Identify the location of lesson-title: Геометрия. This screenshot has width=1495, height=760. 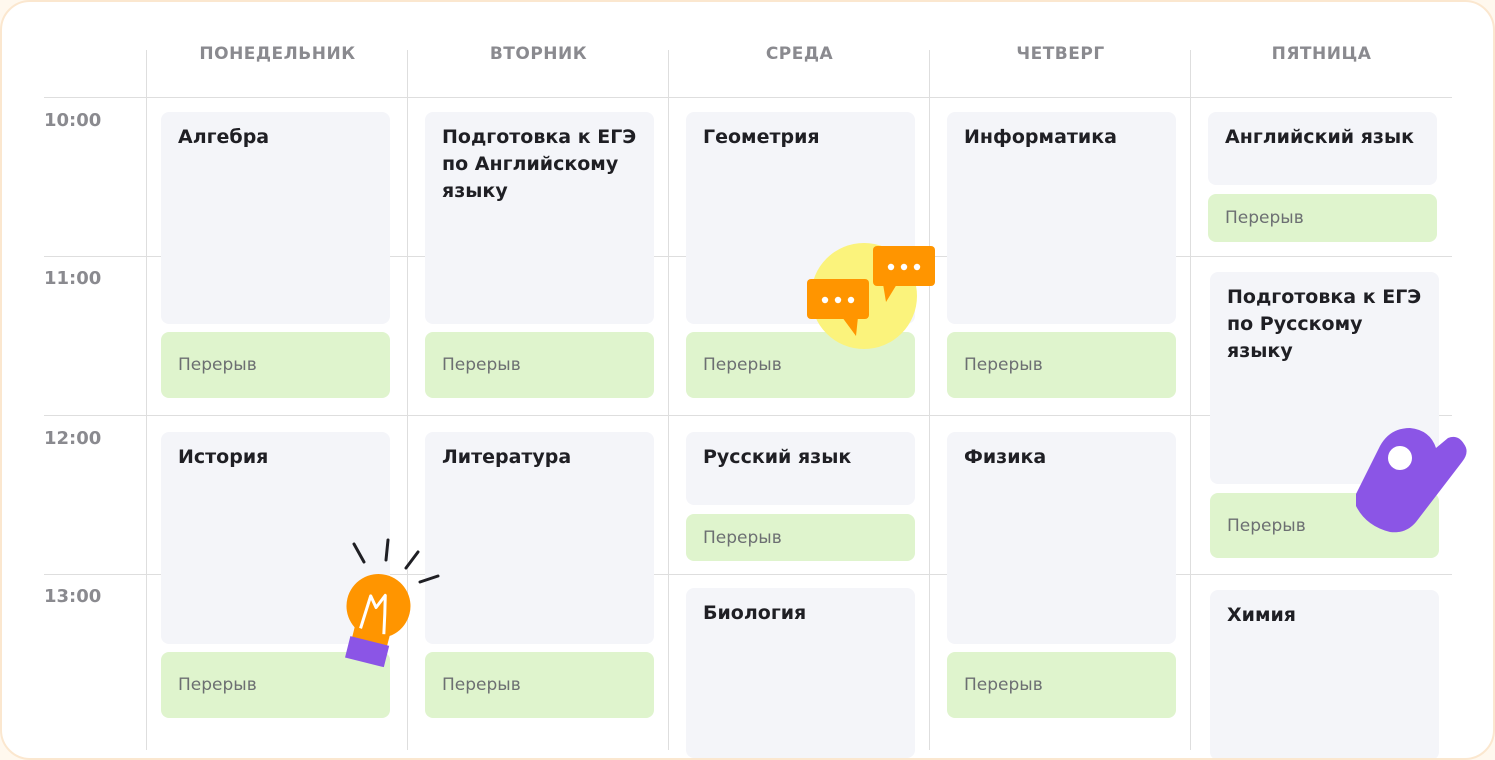
(761, 137).